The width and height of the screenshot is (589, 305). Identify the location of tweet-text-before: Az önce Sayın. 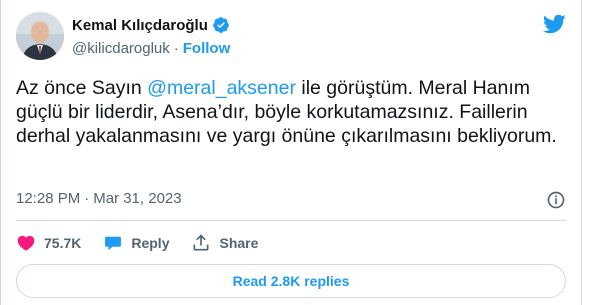
(82, 88).